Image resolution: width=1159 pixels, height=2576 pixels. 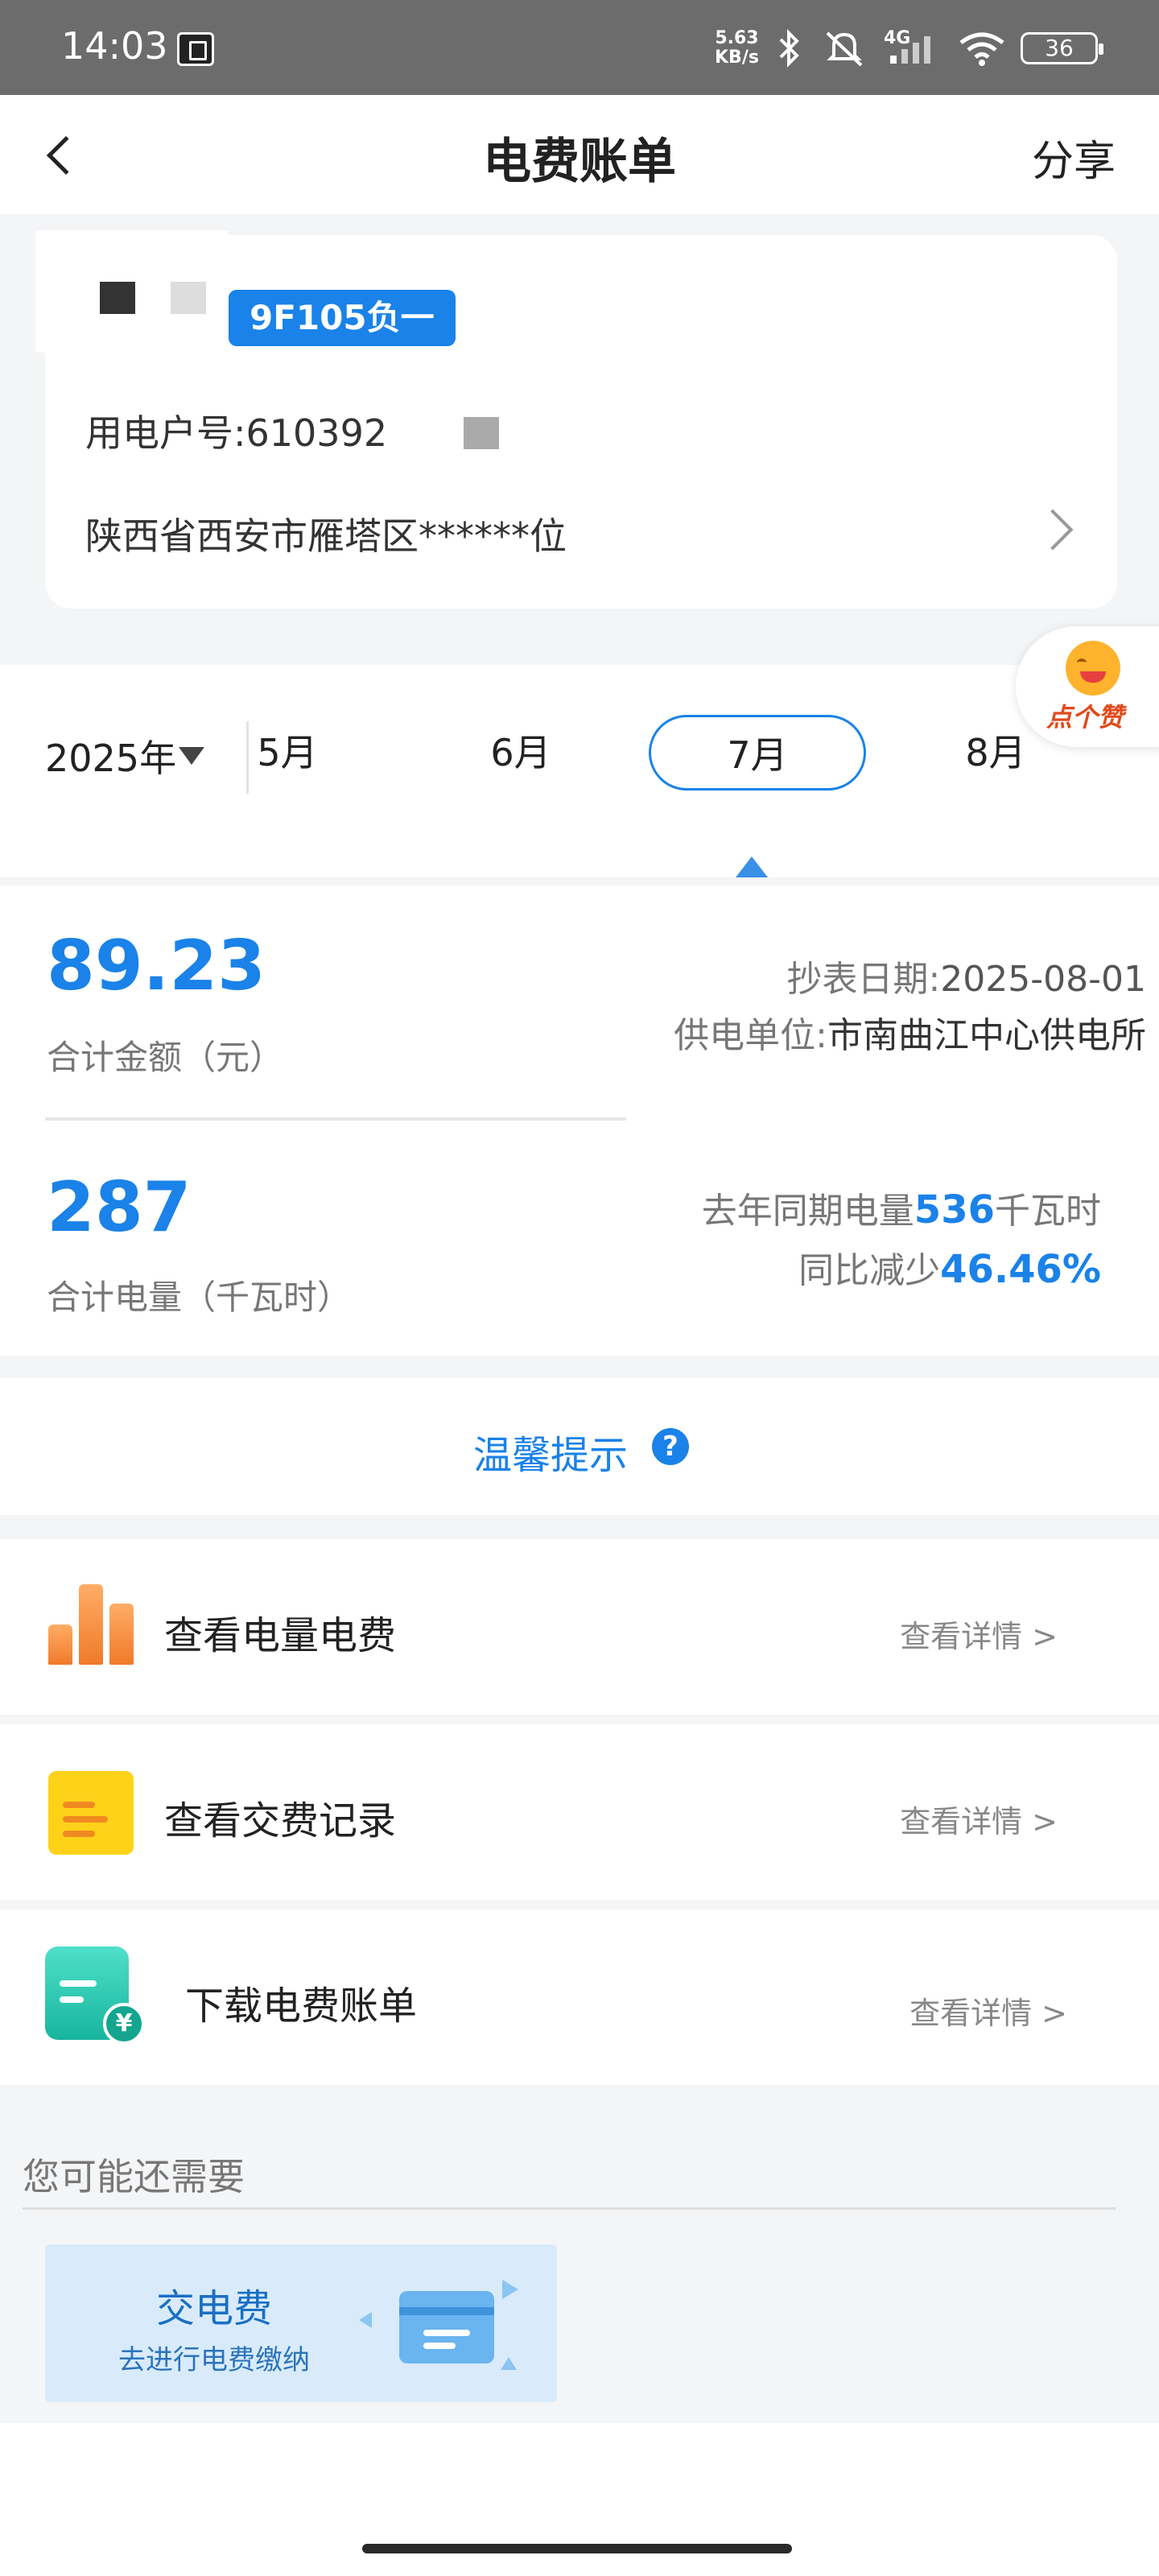 I want to click on last-year-unit: 千瓦时, so click(x=1048, y=1211).